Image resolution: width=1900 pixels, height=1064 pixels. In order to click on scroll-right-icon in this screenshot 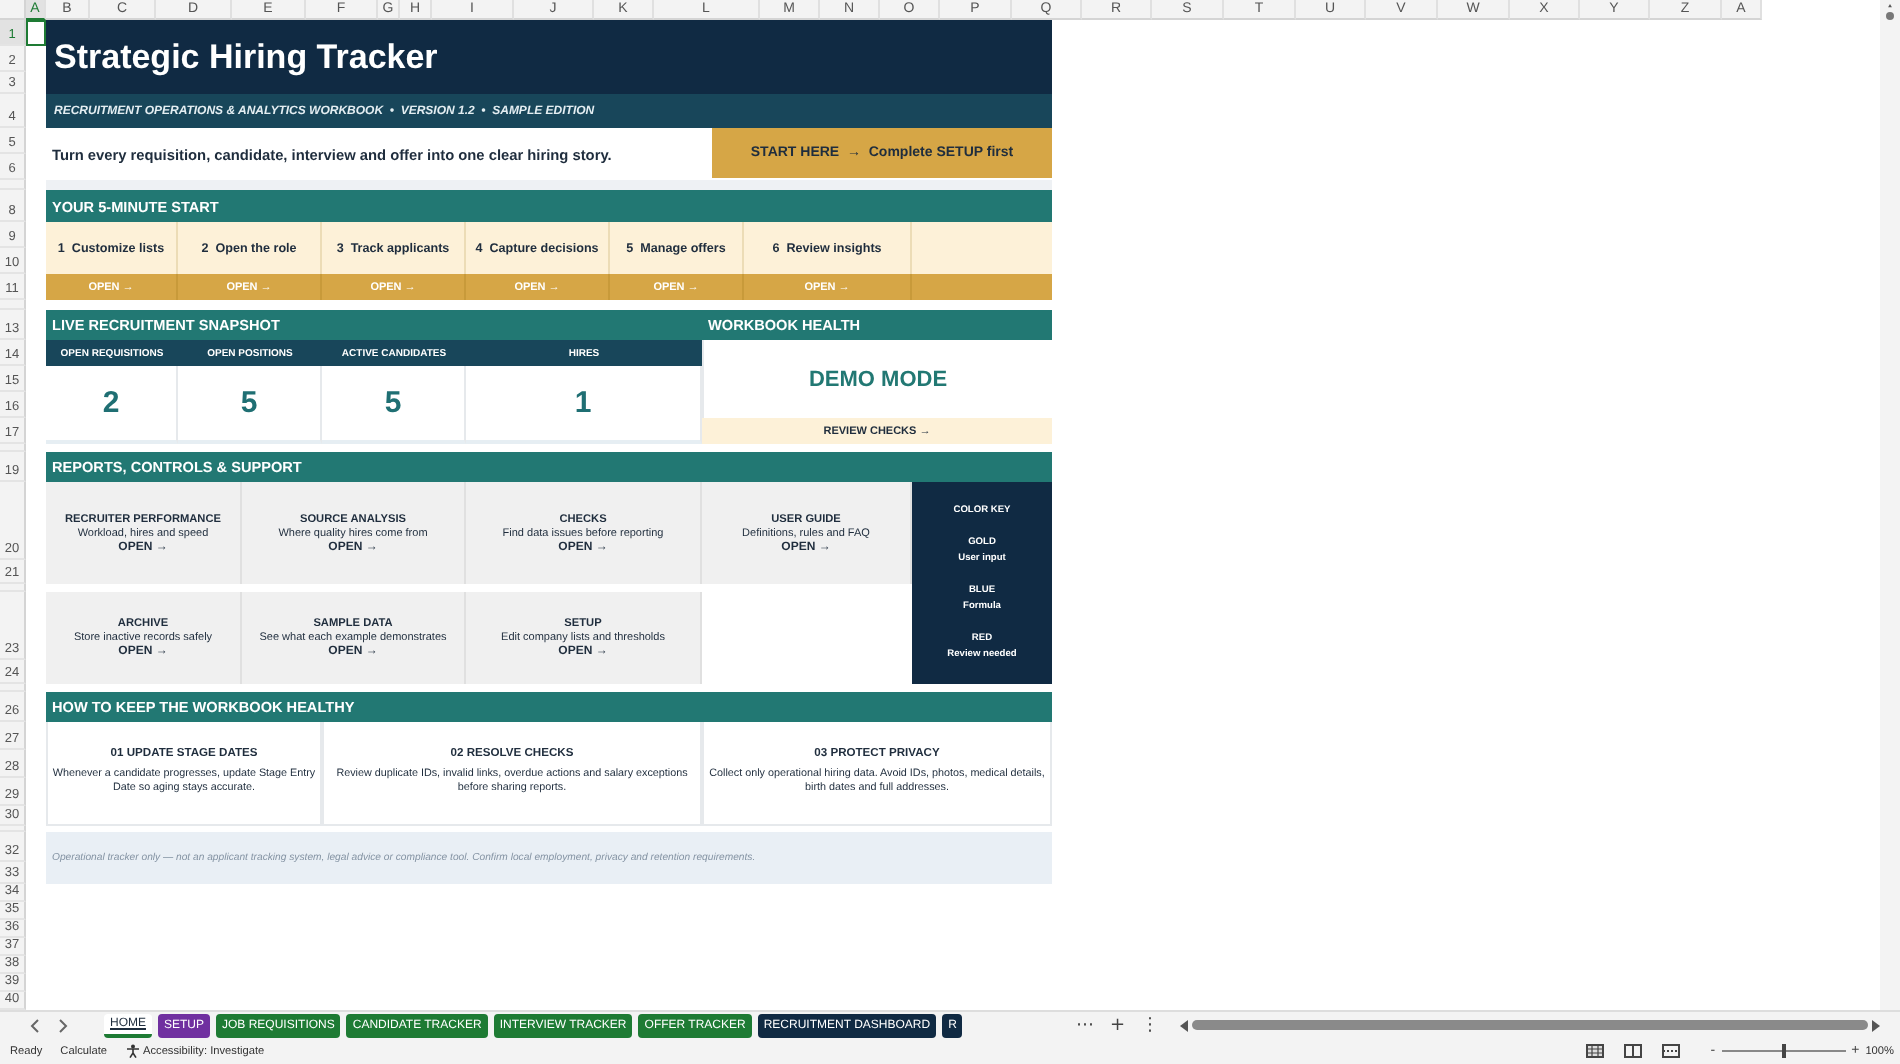, I will do `click(62, 1025)`.